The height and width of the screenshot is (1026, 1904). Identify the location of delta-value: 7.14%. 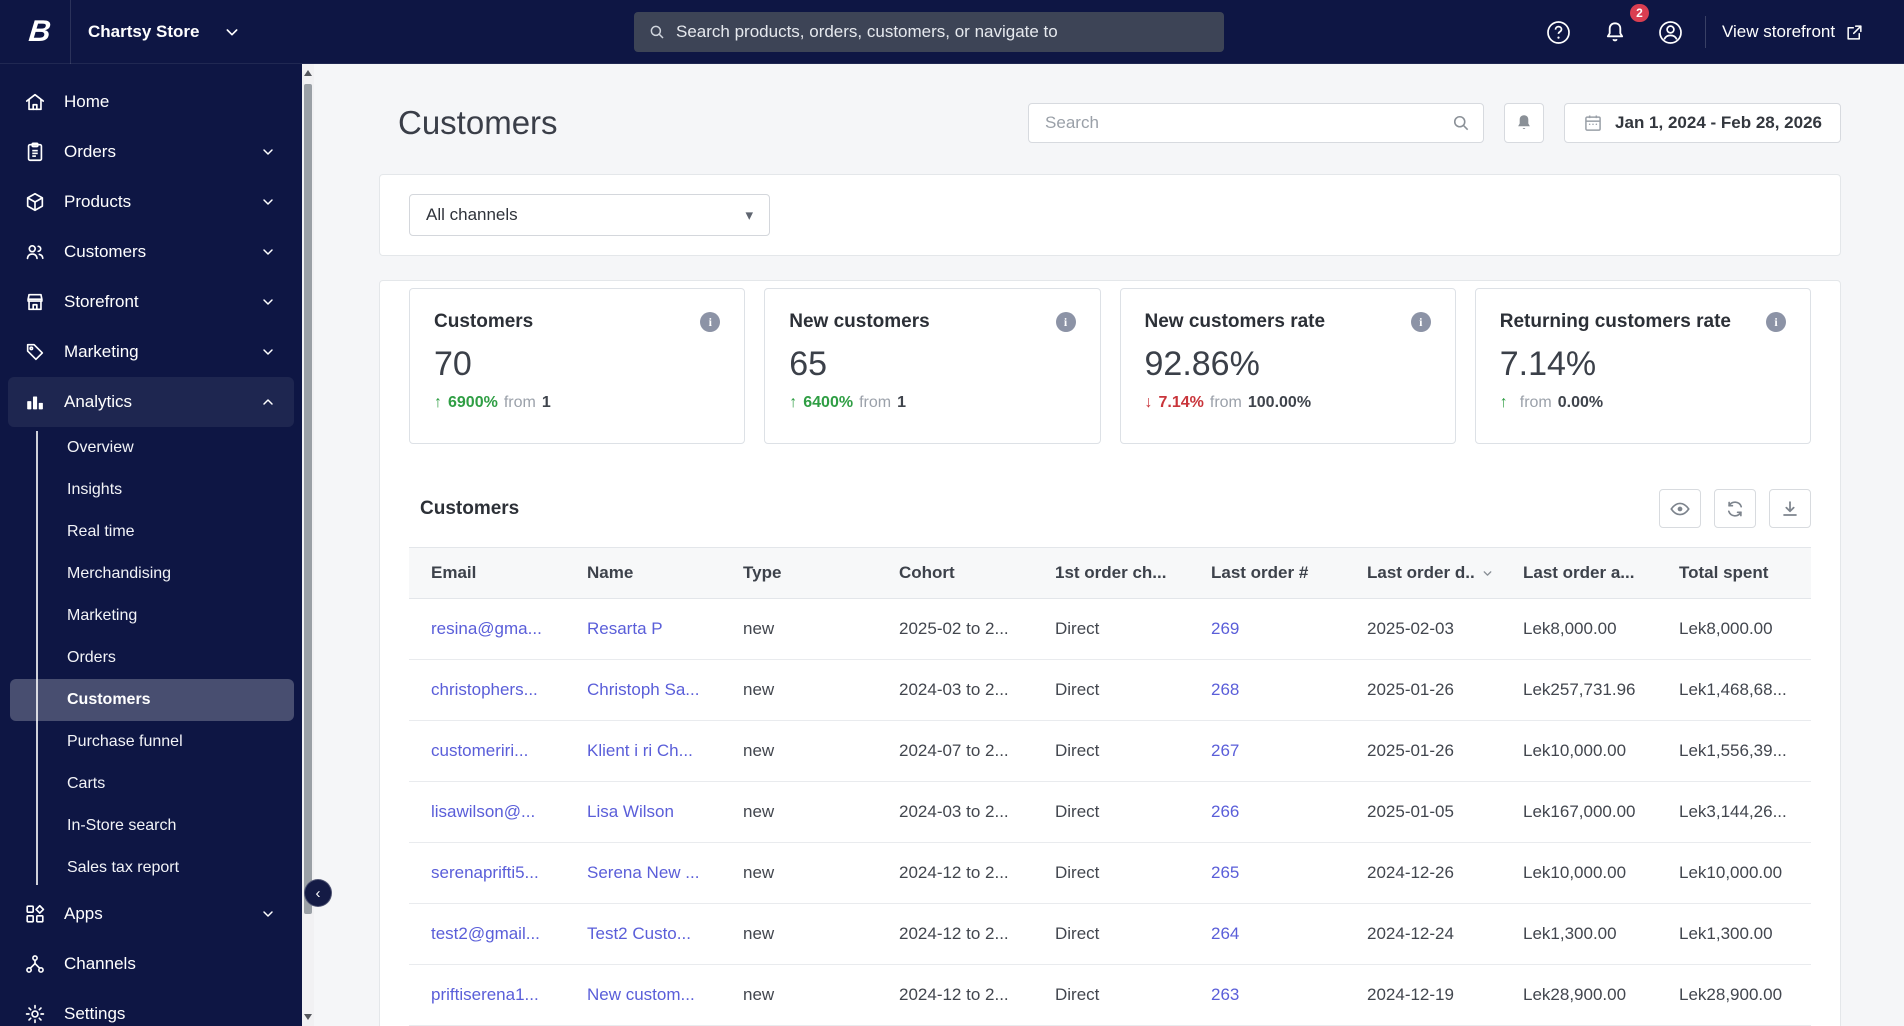
(1181, 402).